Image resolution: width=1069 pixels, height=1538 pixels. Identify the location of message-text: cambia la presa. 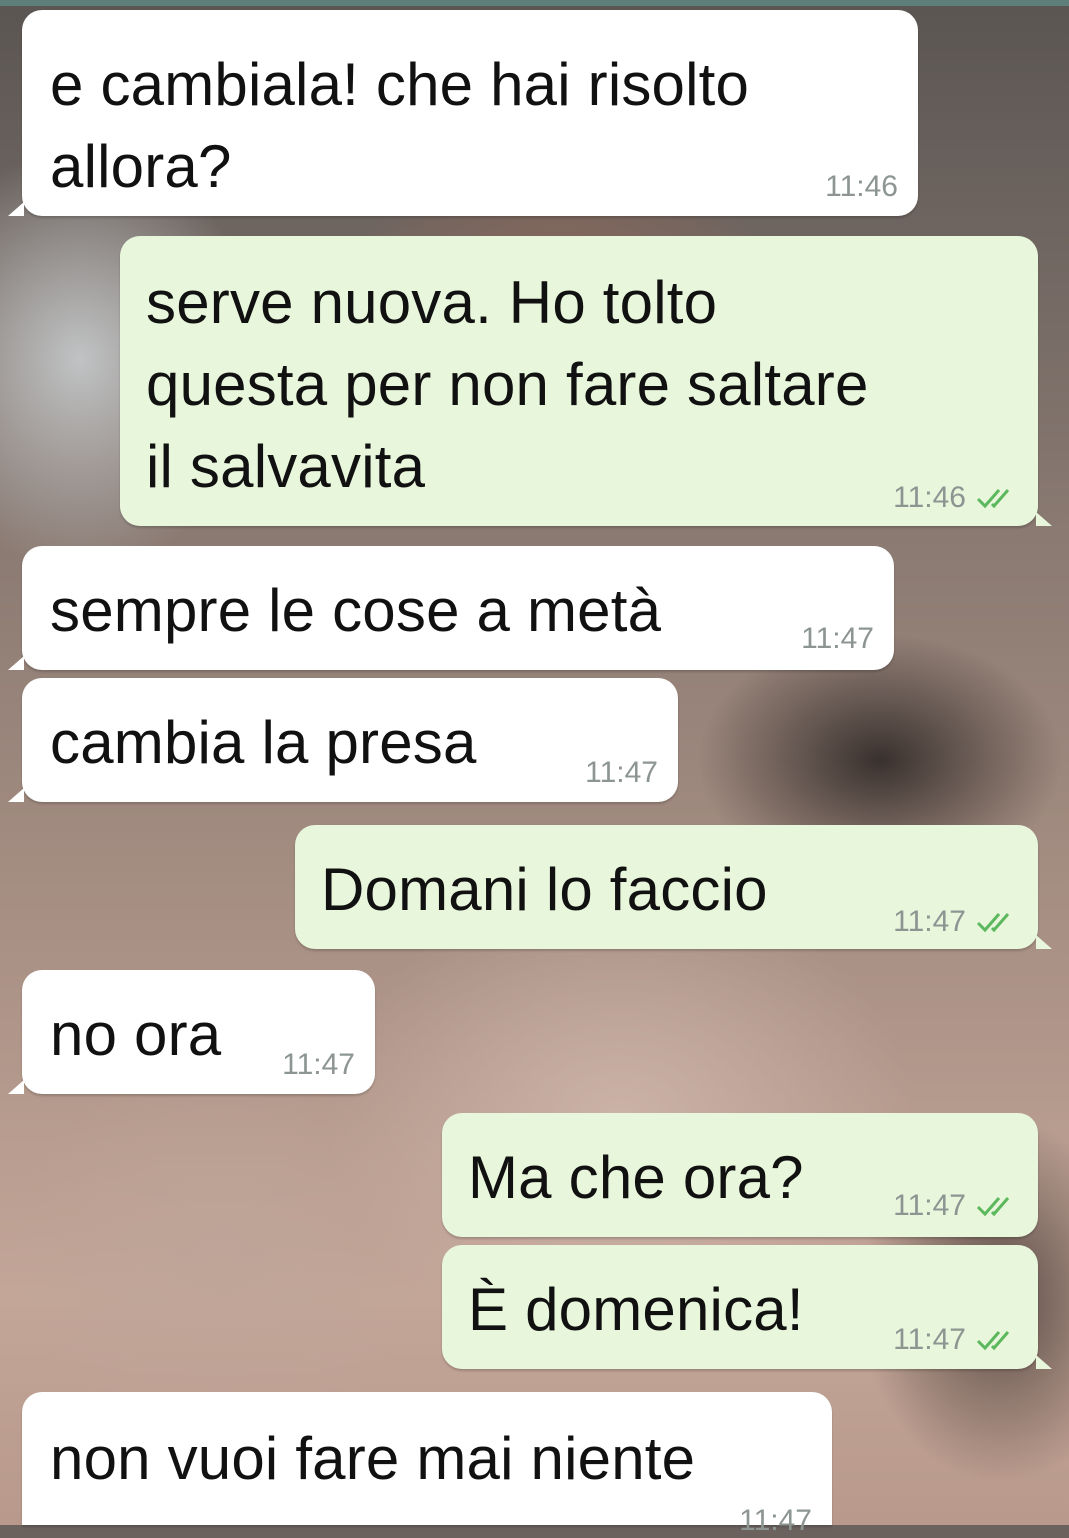
(263, 742).